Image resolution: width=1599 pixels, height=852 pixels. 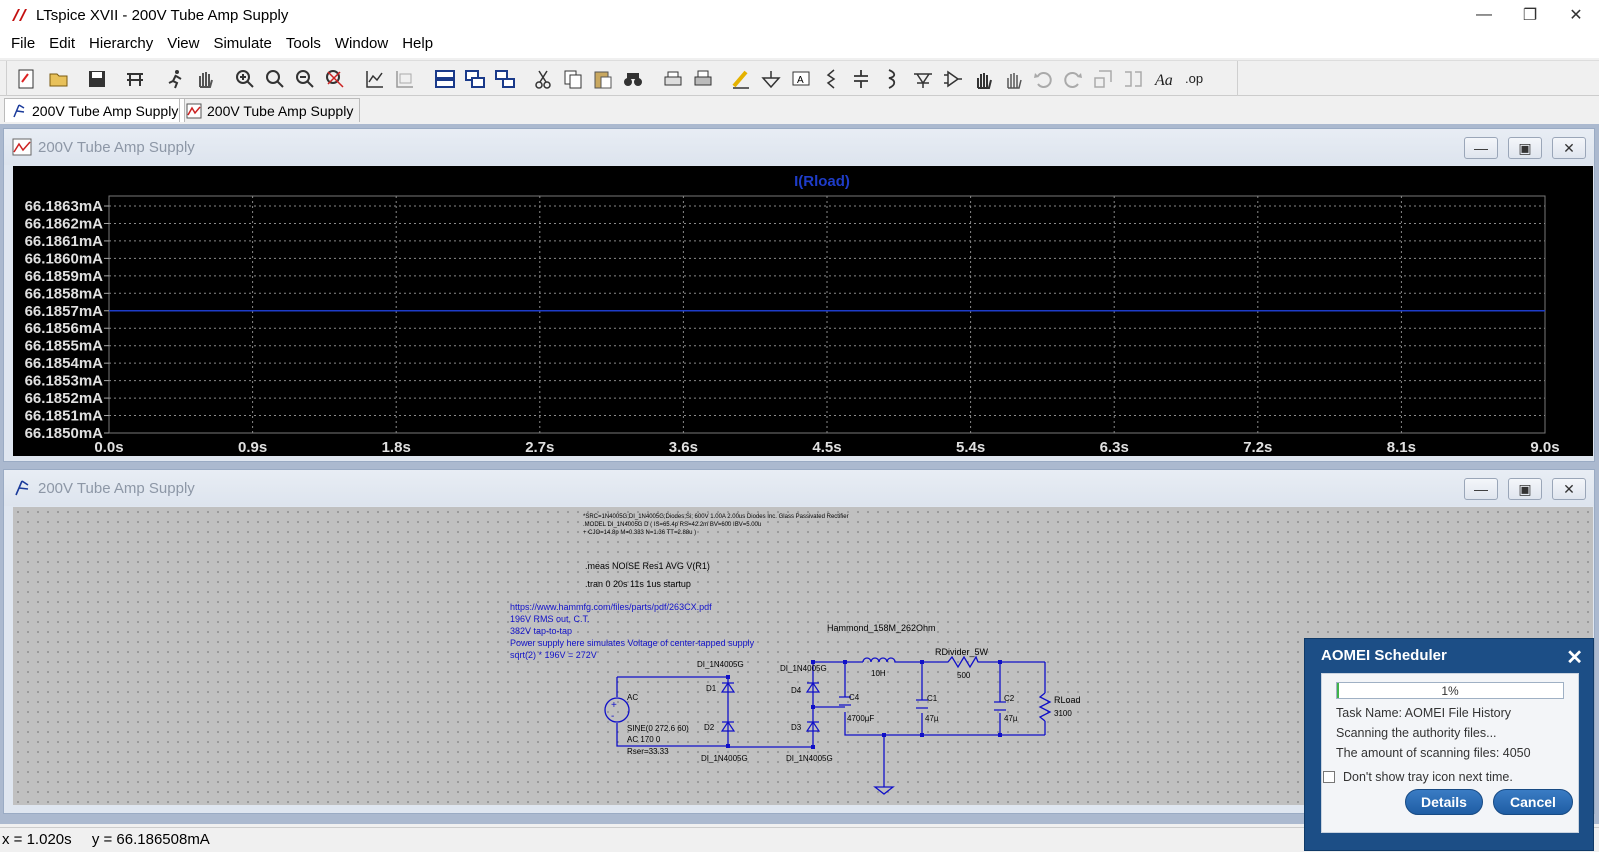 I want to click on print-setup-icon, so click(x=673, y=79).